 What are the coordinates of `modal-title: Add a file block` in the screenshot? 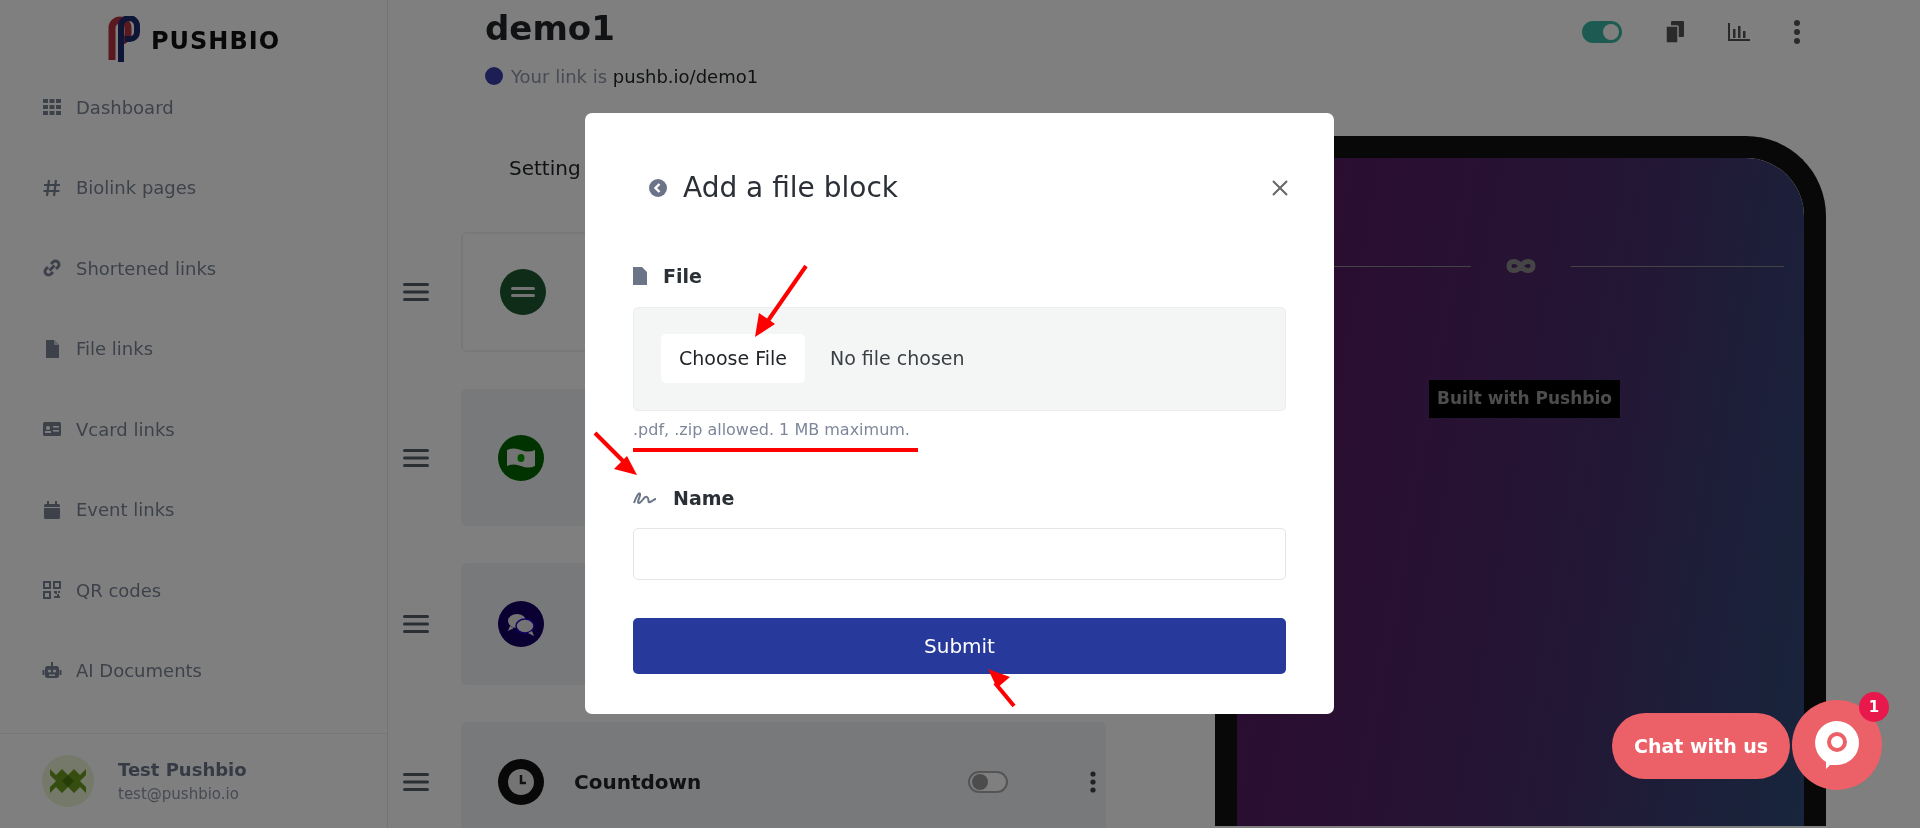 It's located at (790, 188).